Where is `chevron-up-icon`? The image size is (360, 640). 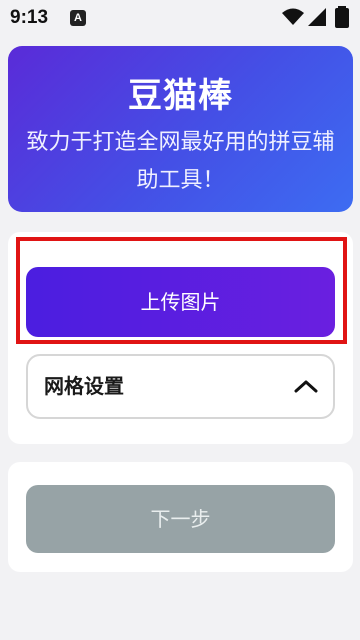 chevron-up-icon is located at coordinates (306, 386).